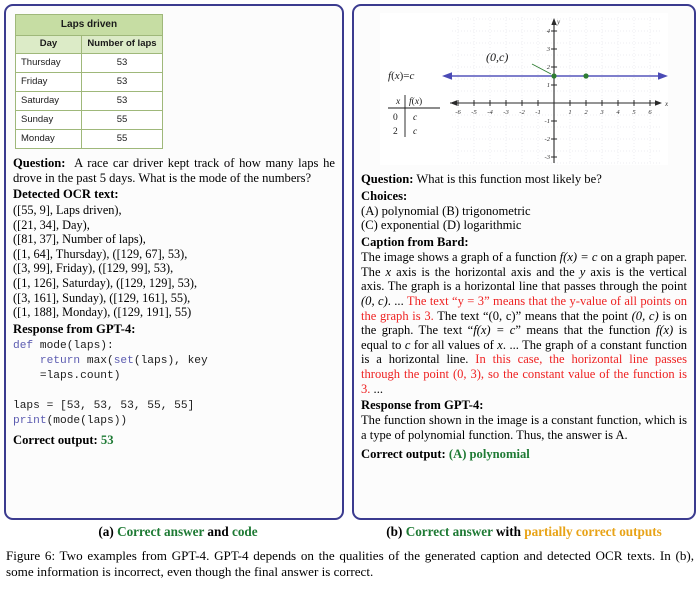  I want to click on caption-text-run: The text “(0, c)” means that the point, so click(532, 315).